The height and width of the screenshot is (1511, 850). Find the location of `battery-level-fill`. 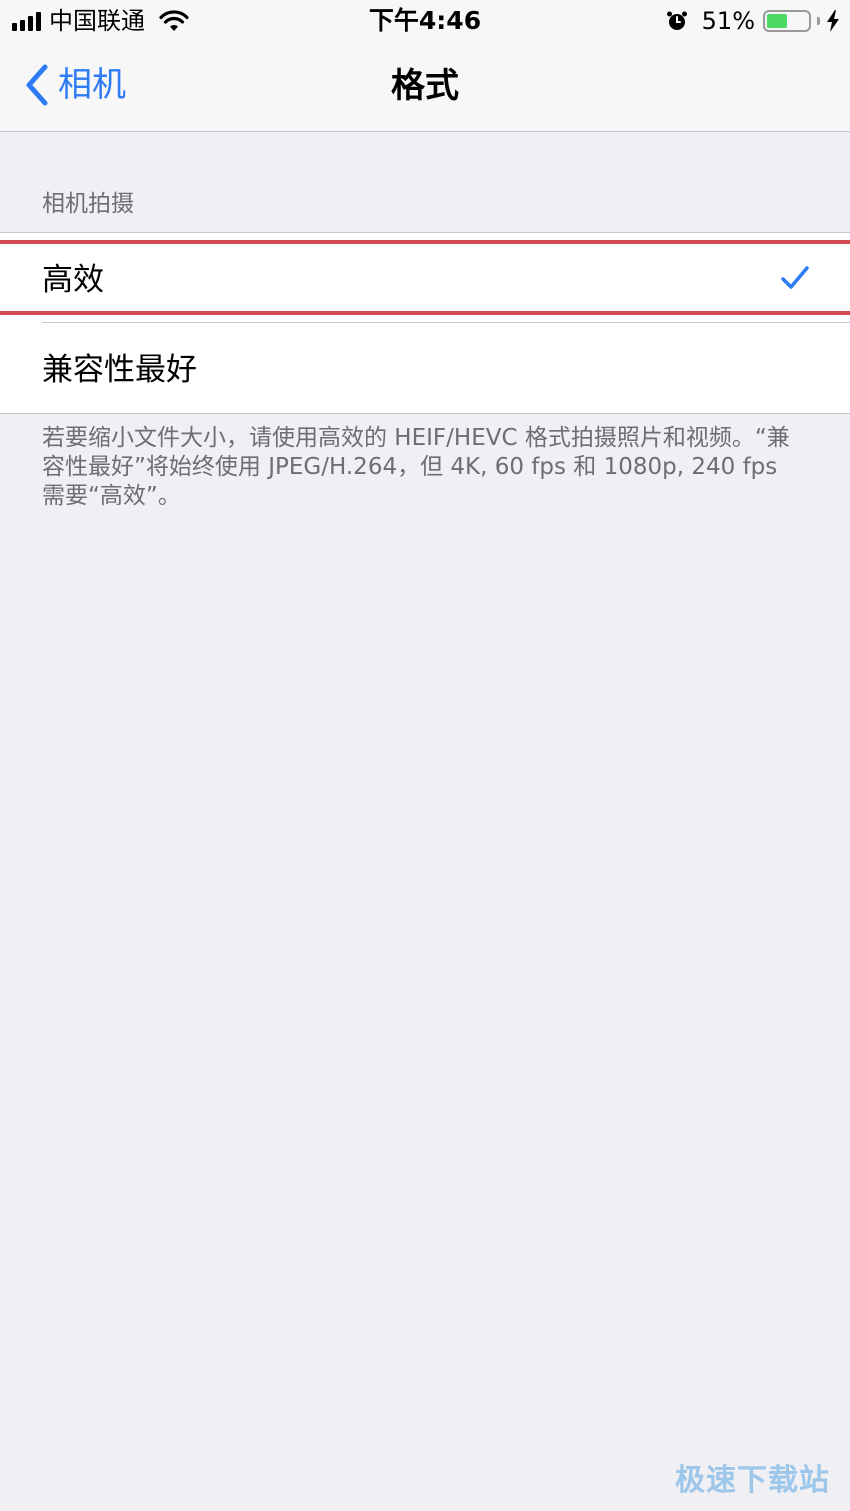

battery-level-fill is located at coordinates (777, 21).